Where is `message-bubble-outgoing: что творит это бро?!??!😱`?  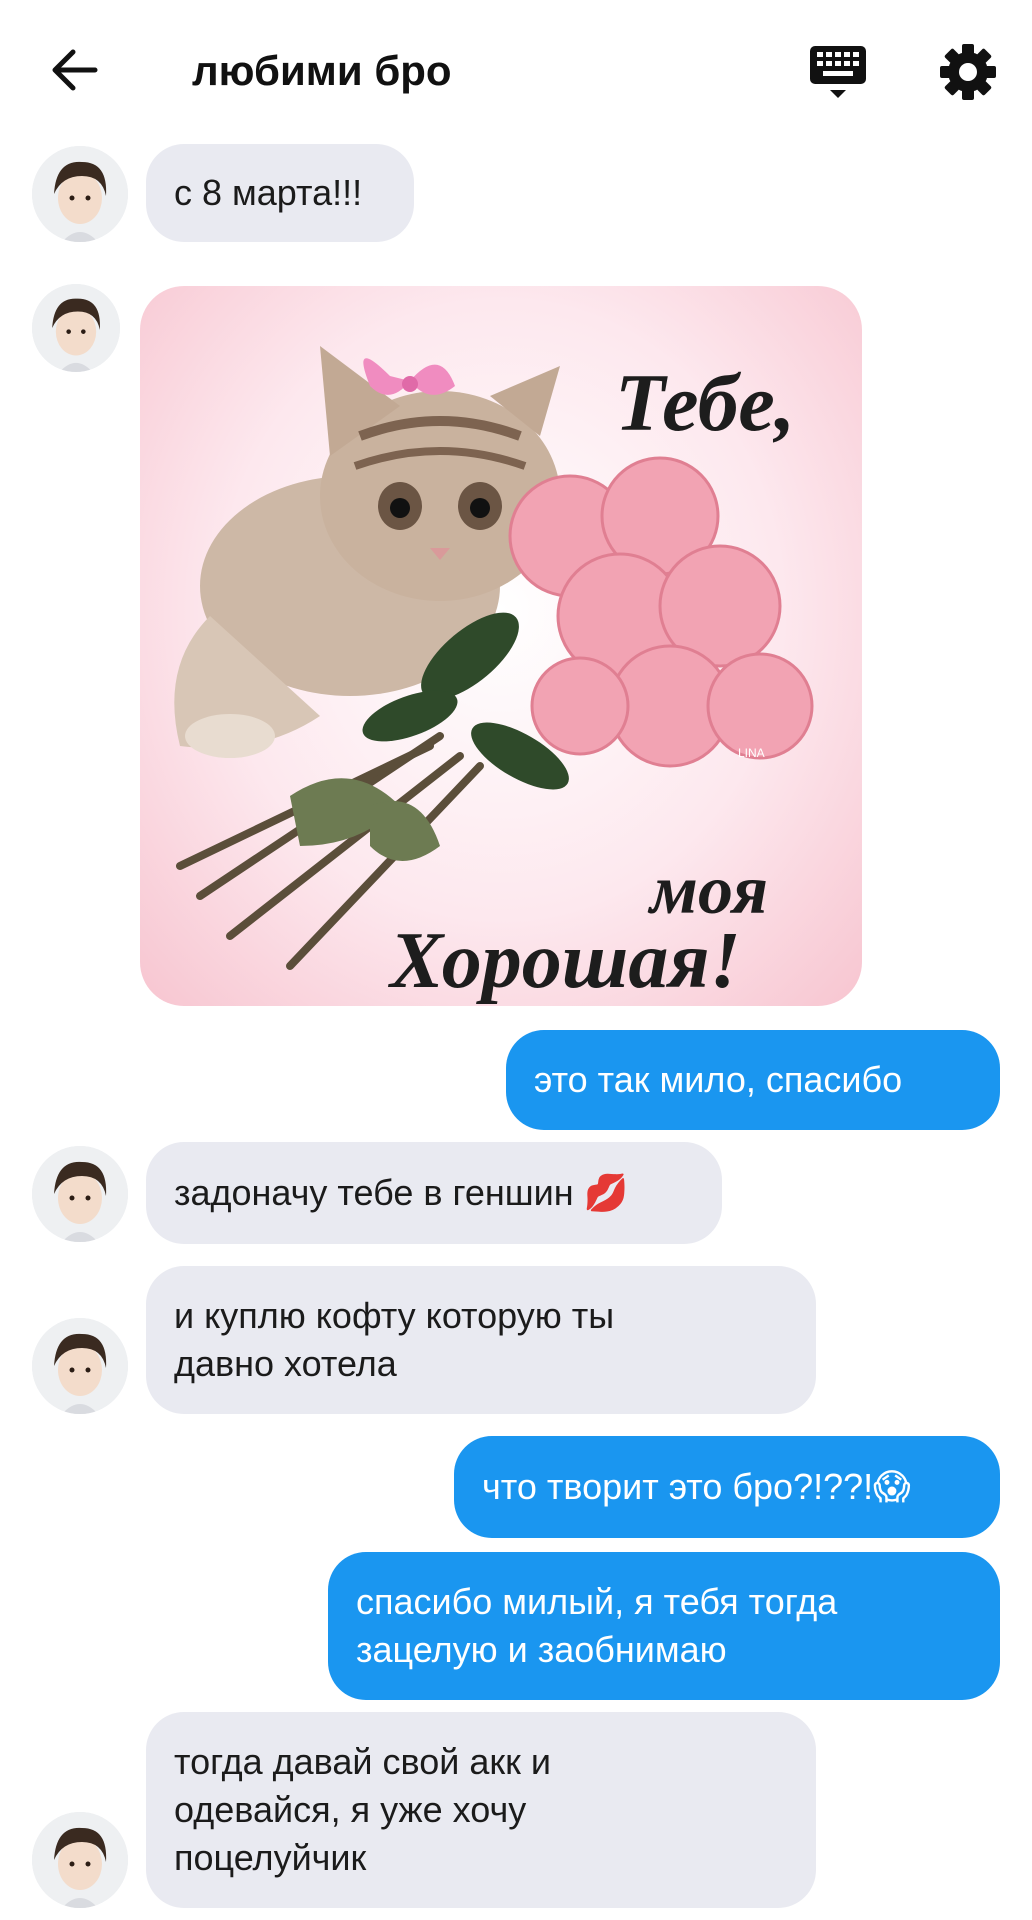 message-bubble-outgoing: что творит это бро?!??!😱 is located at coordinates (727, 1487).